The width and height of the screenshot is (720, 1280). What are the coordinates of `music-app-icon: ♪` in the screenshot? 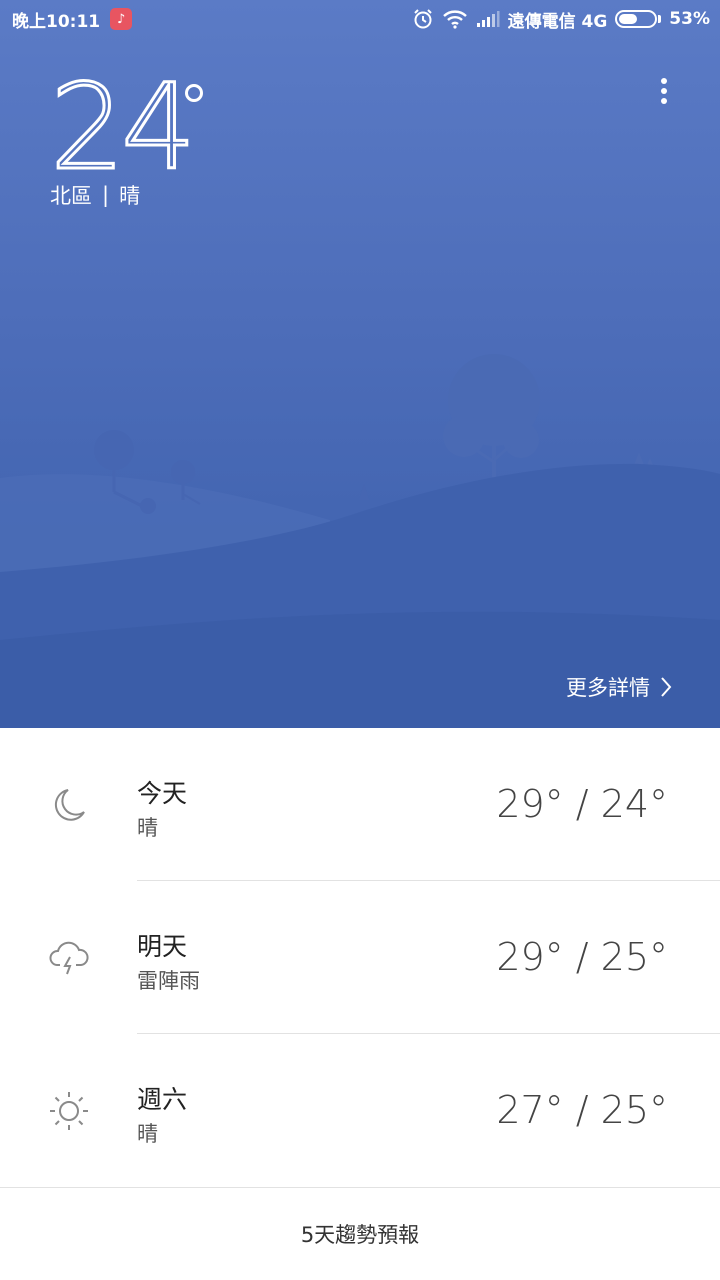 It's located at (121, 19).